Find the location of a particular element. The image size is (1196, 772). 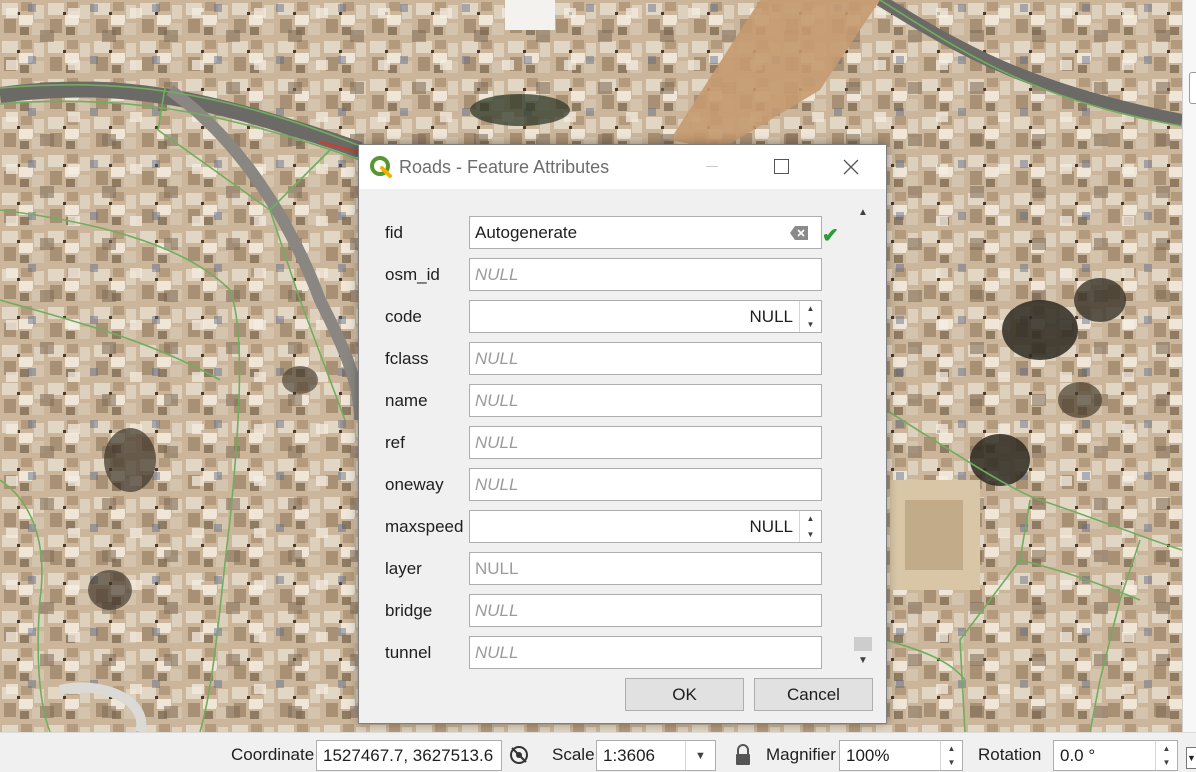

magnifier-value: 100% is located at coordinates (868, 755).